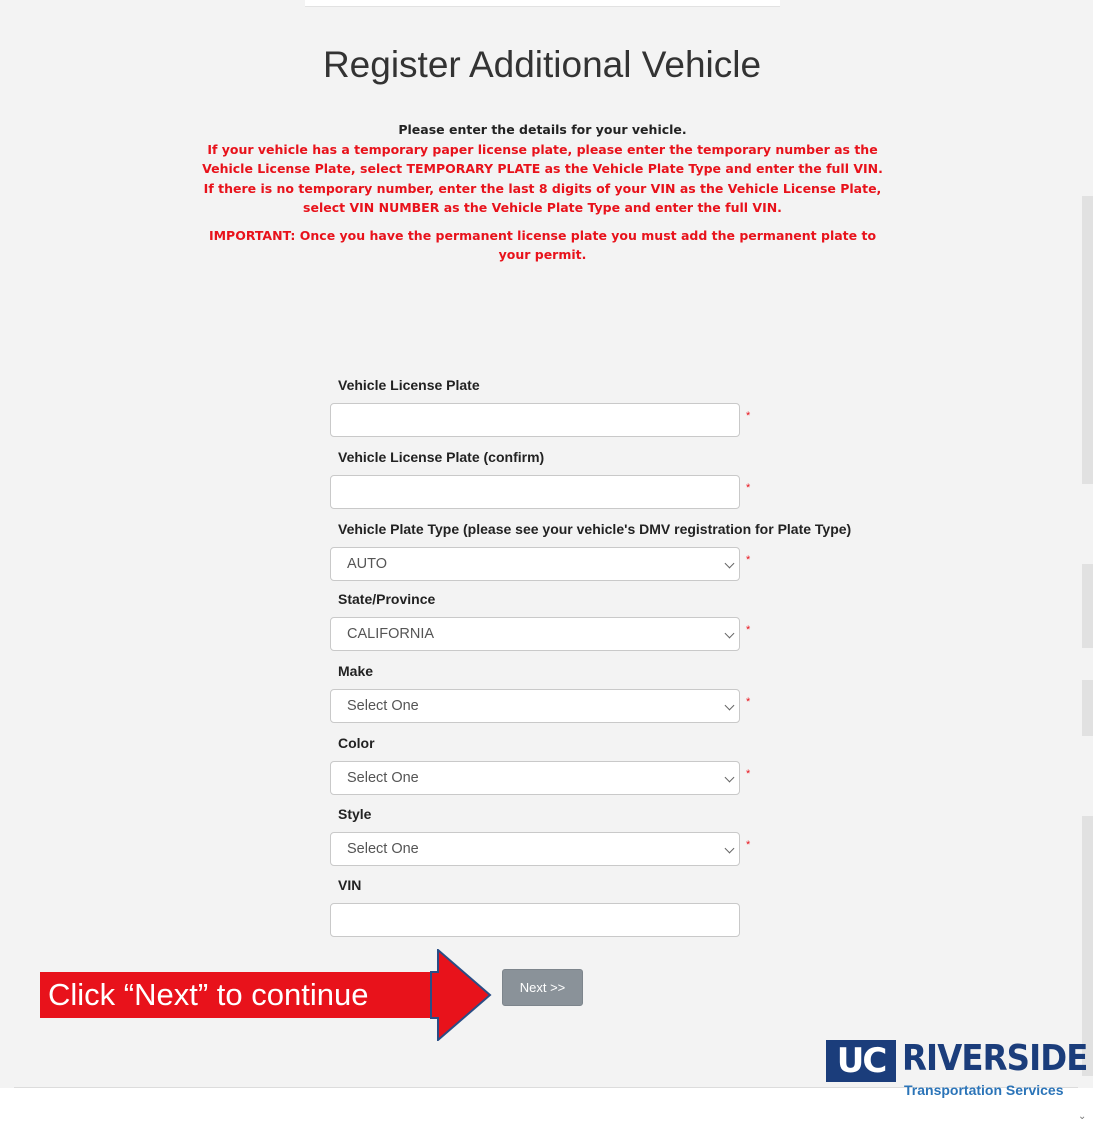 The height and width of the screenshot is (1124, 1093). I want to click on color-select: Select One, so click(535, 778).